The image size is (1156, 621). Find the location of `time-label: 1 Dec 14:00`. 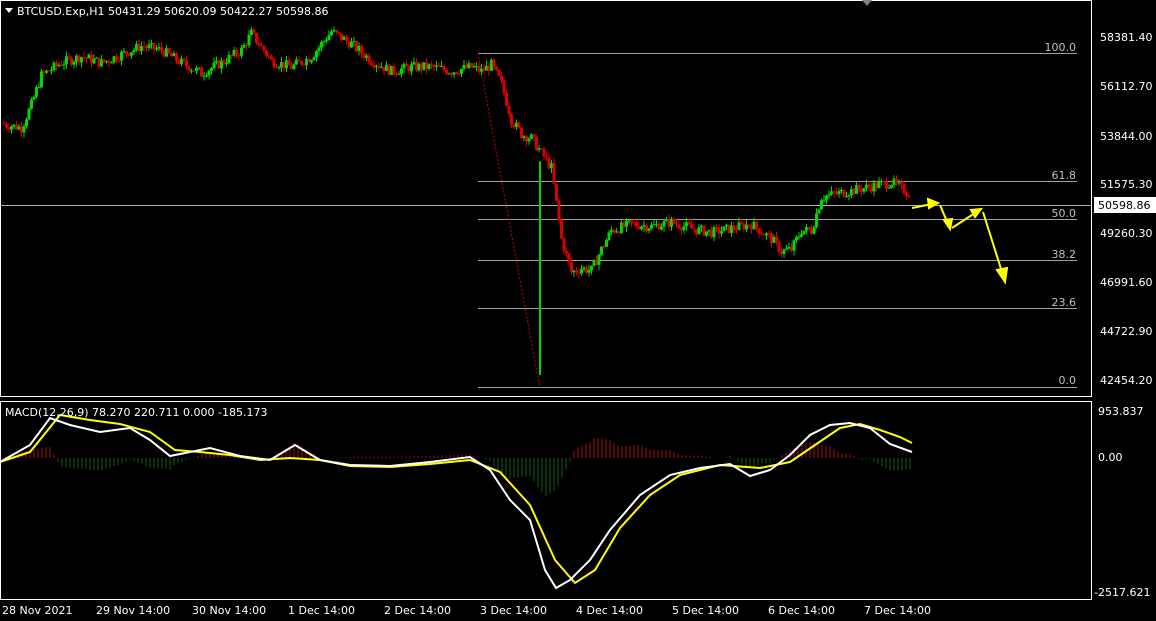

time-label: 1 Dec 14:00 is located at coordinates (321, 610).